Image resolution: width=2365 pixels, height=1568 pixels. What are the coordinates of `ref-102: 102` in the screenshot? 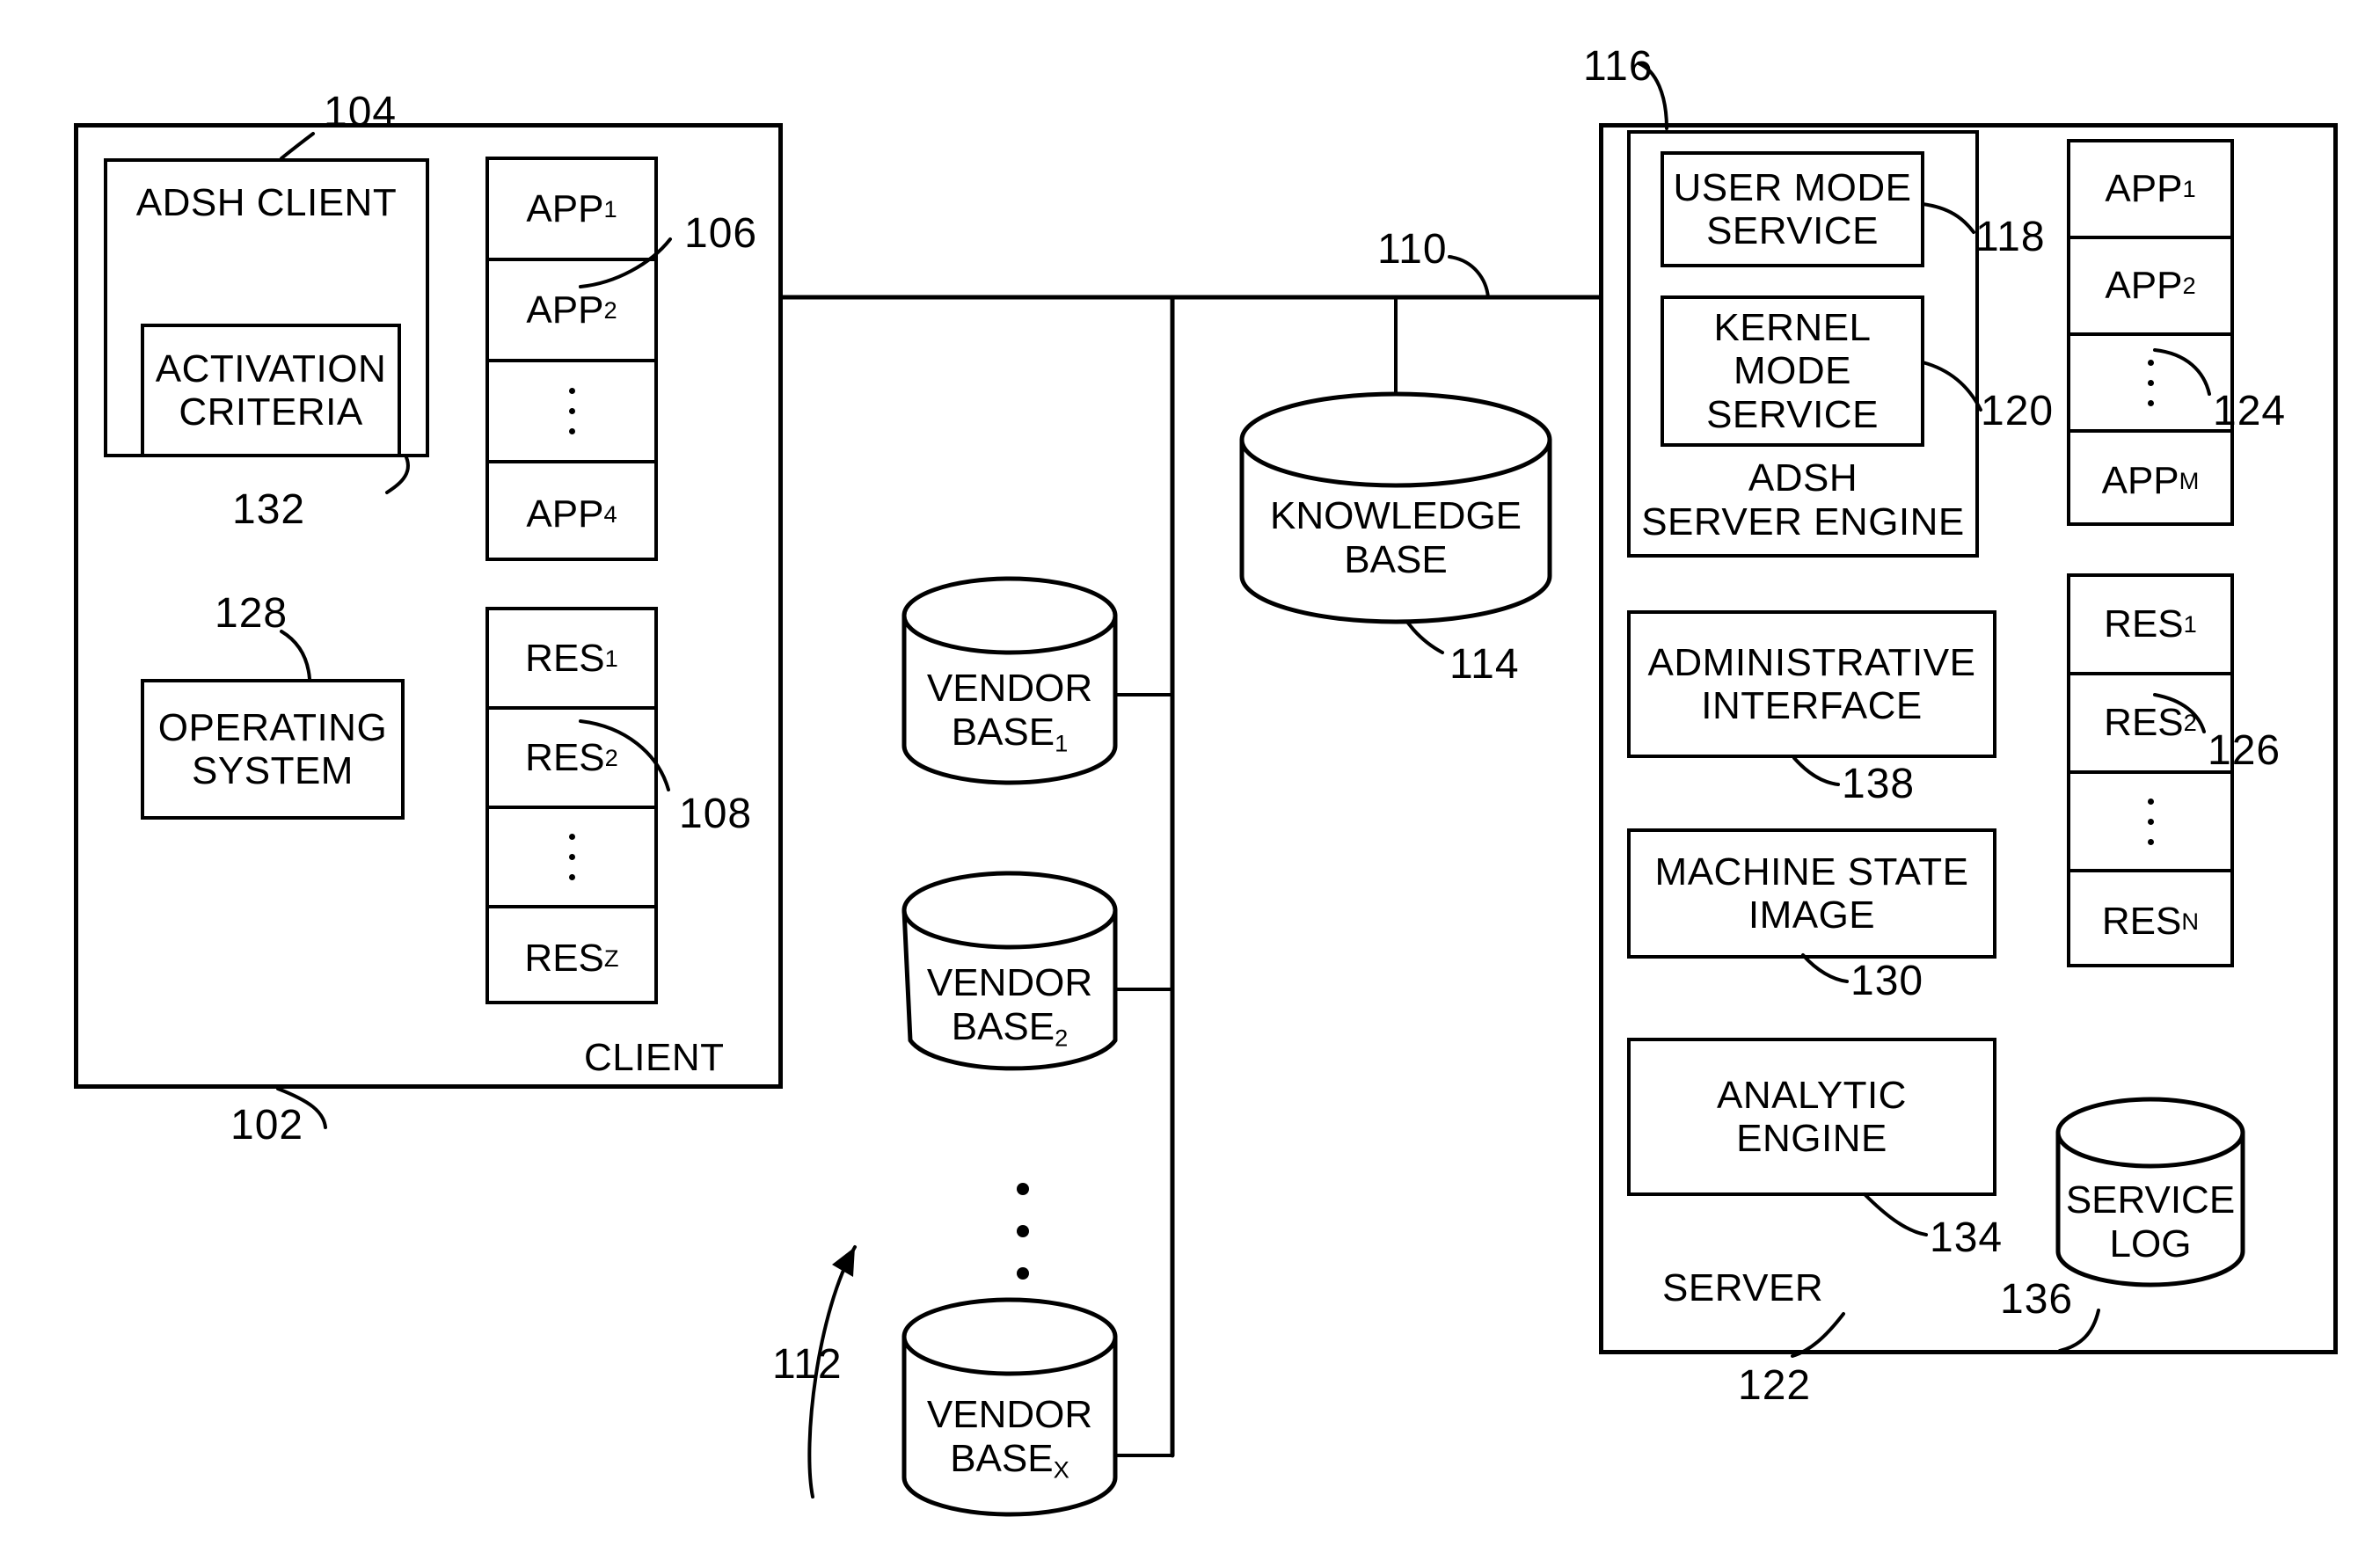 It's located at (267, 1125).